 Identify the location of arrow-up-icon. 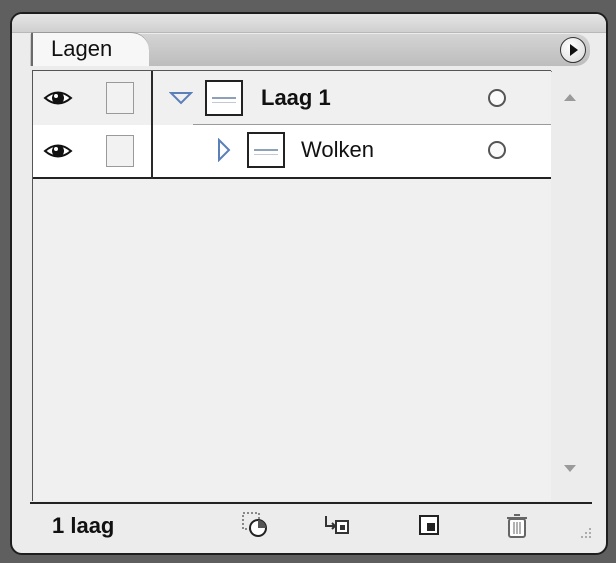
(570, 97).